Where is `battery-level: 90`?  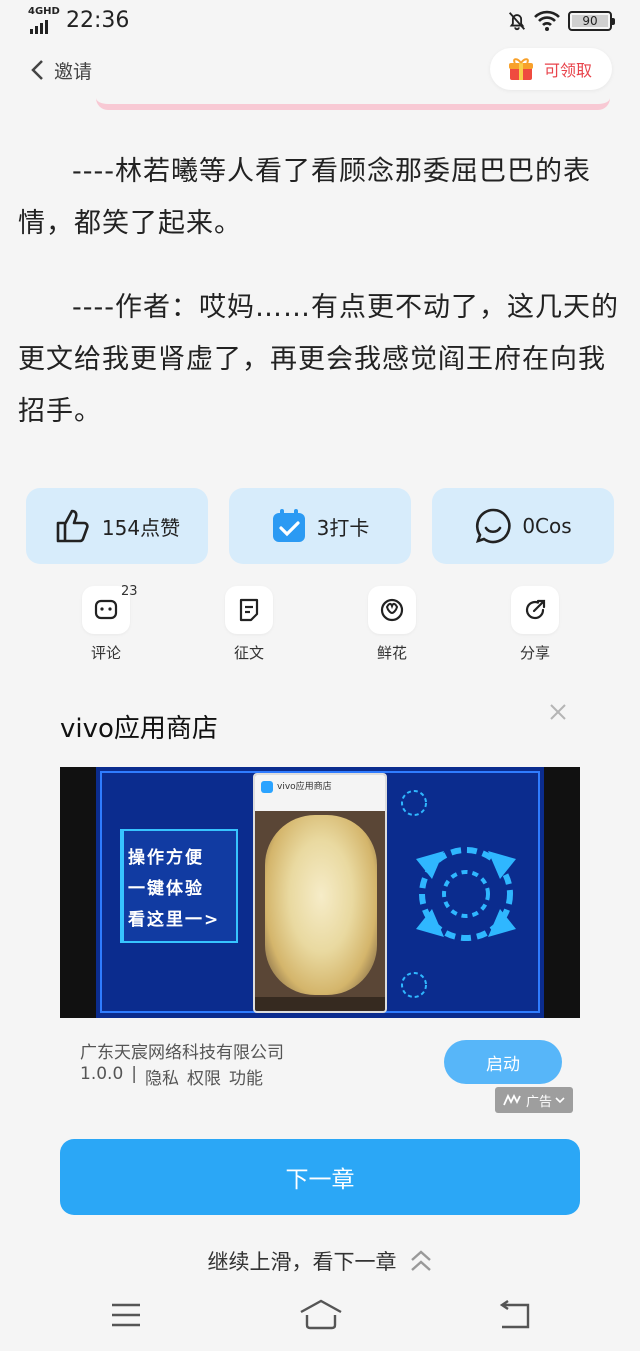 battery-level: 90 is located at coordinates (590, 21).